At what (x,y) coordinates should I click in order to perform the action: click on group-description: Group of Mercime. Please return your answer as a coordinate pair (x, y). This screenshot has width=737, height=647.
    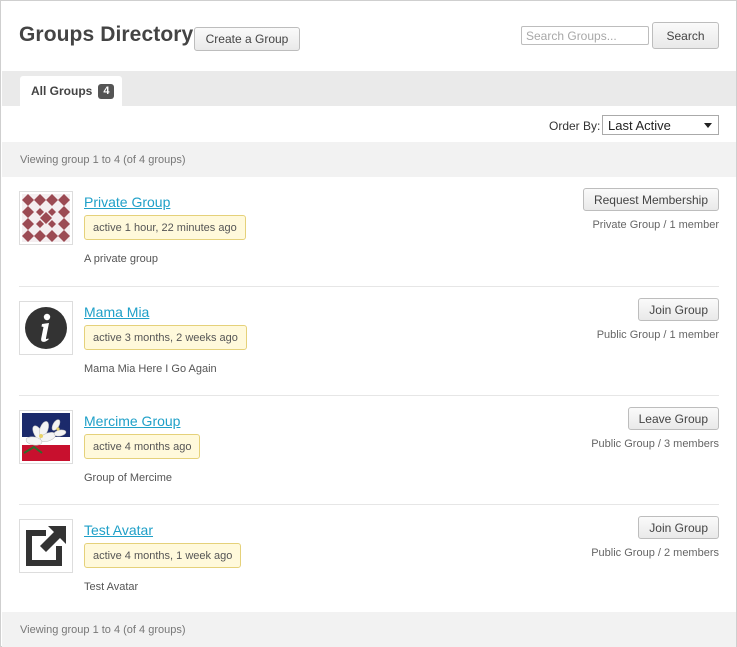
    Looking at the image, I should click on (128, 478).